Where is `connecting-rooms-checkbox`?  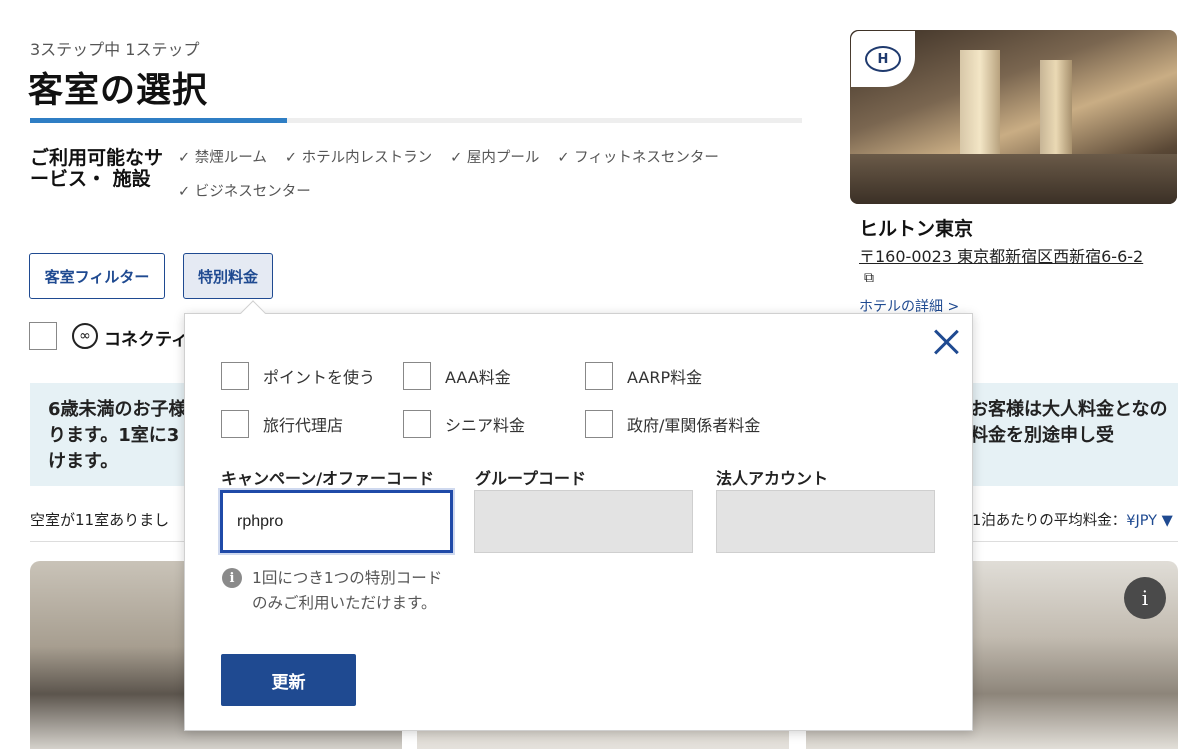 connecting-rooms-checkbox is located at coordinates (43, 336).